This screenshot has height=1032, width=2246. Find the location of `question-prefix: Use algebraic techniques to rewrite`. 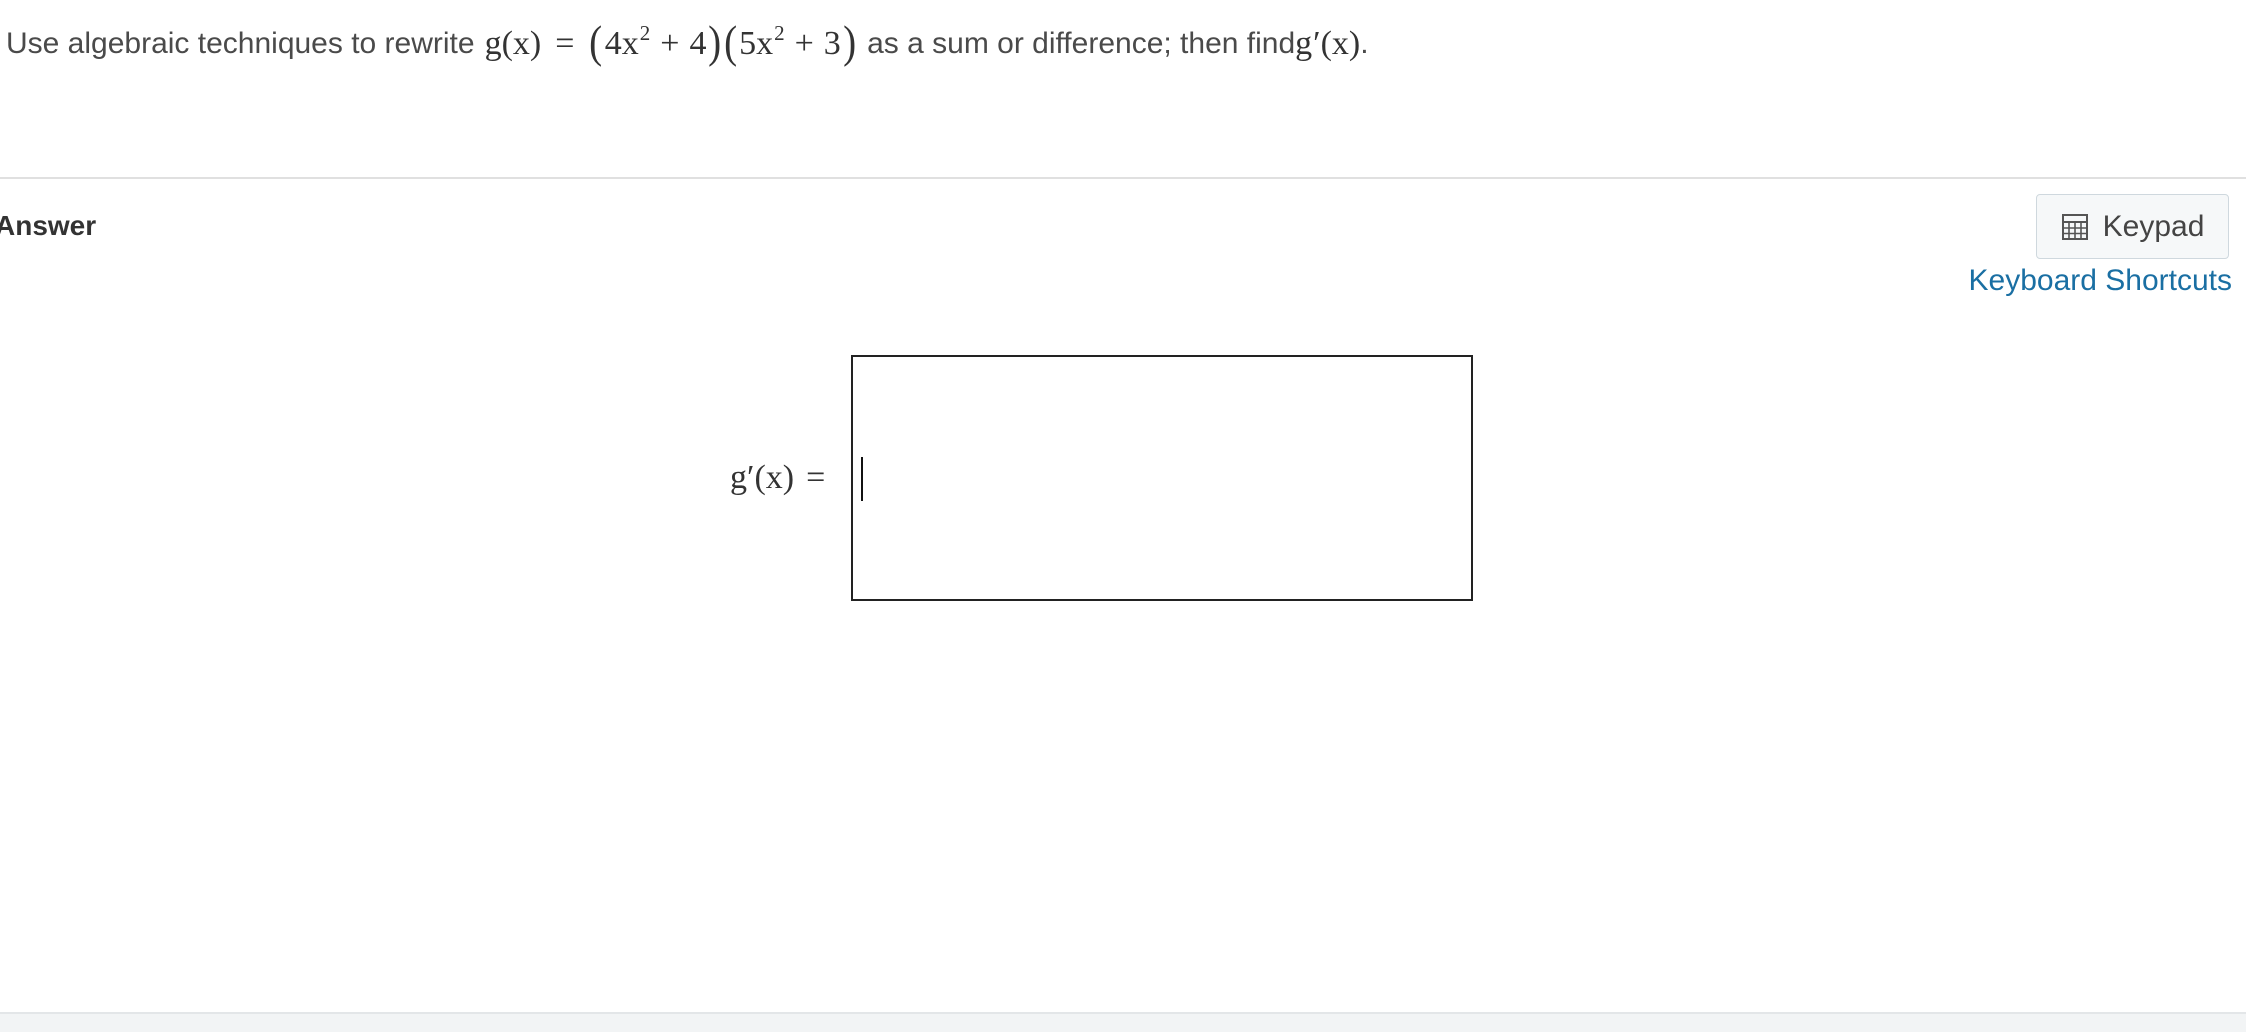

question-prefix: Use algebraic techniques to rewrite is located at coordinates (240, 43).